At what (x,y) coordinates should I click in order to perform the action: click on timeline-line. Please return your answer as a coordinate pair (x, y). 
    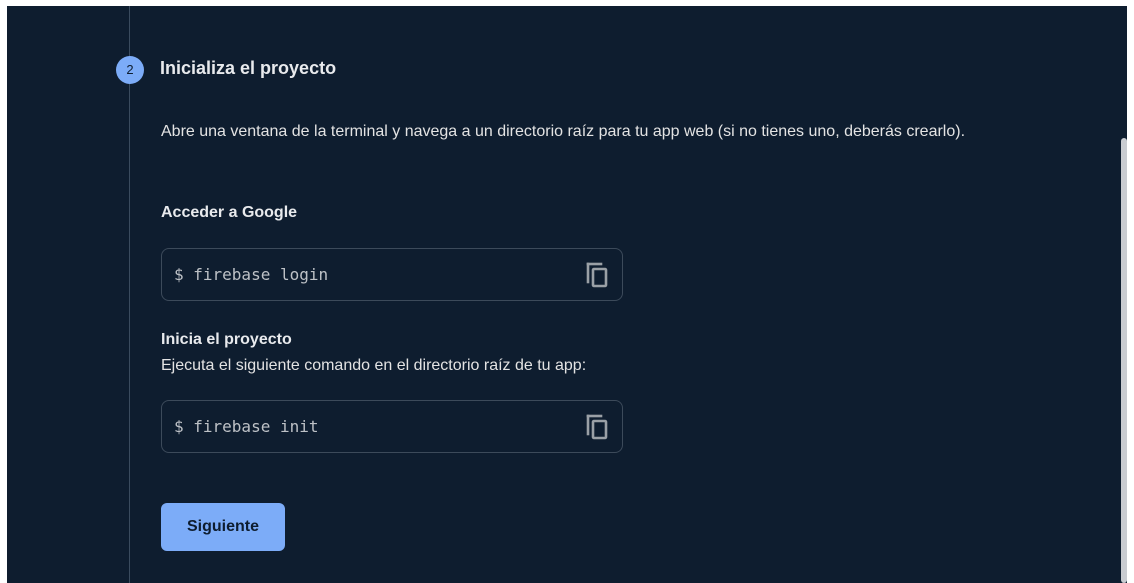
    Looking at the image, I should click on (129, 294).